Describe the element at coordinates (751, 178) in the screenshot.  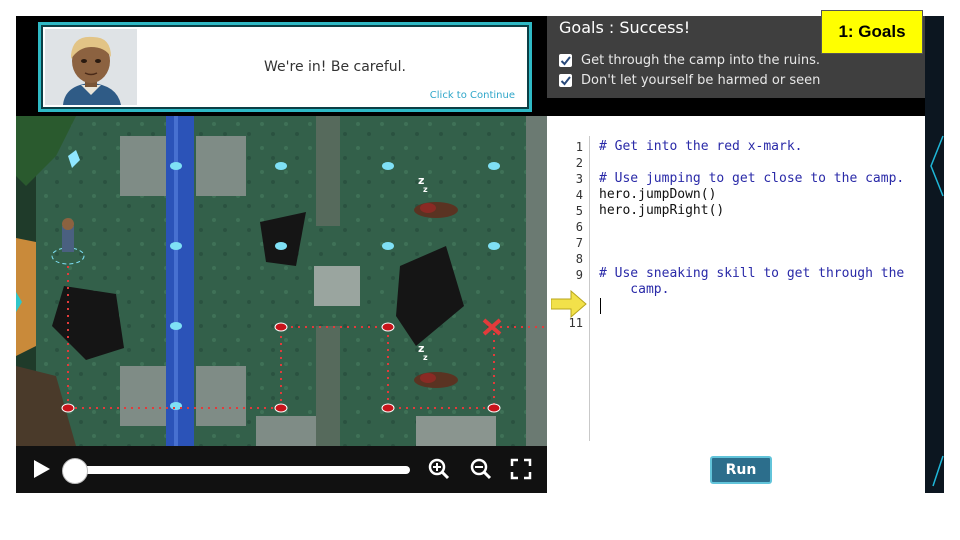
I see `code-line: # Use jumping to get close to the camp.` at that location.